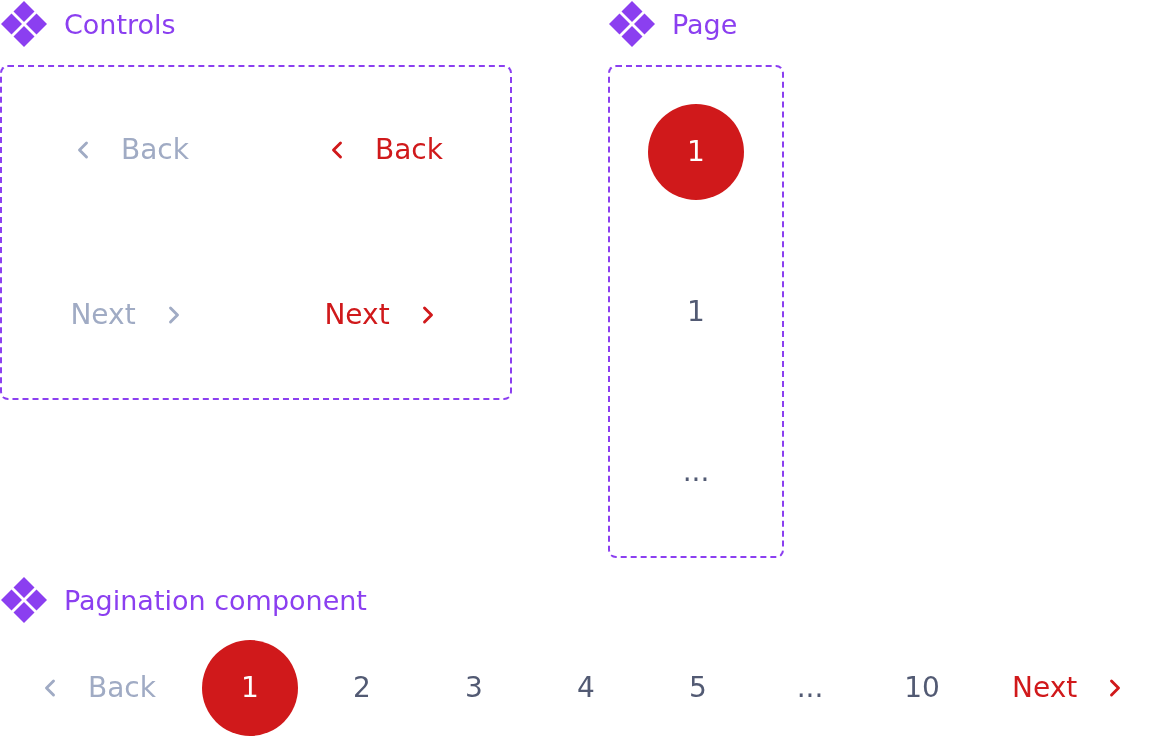 The width and height of the screenshot is (1170, 737). What do you see at coordinates (383, 149) in the screenshot?
I see `back-button: Back` at bounding box center [383, 149].